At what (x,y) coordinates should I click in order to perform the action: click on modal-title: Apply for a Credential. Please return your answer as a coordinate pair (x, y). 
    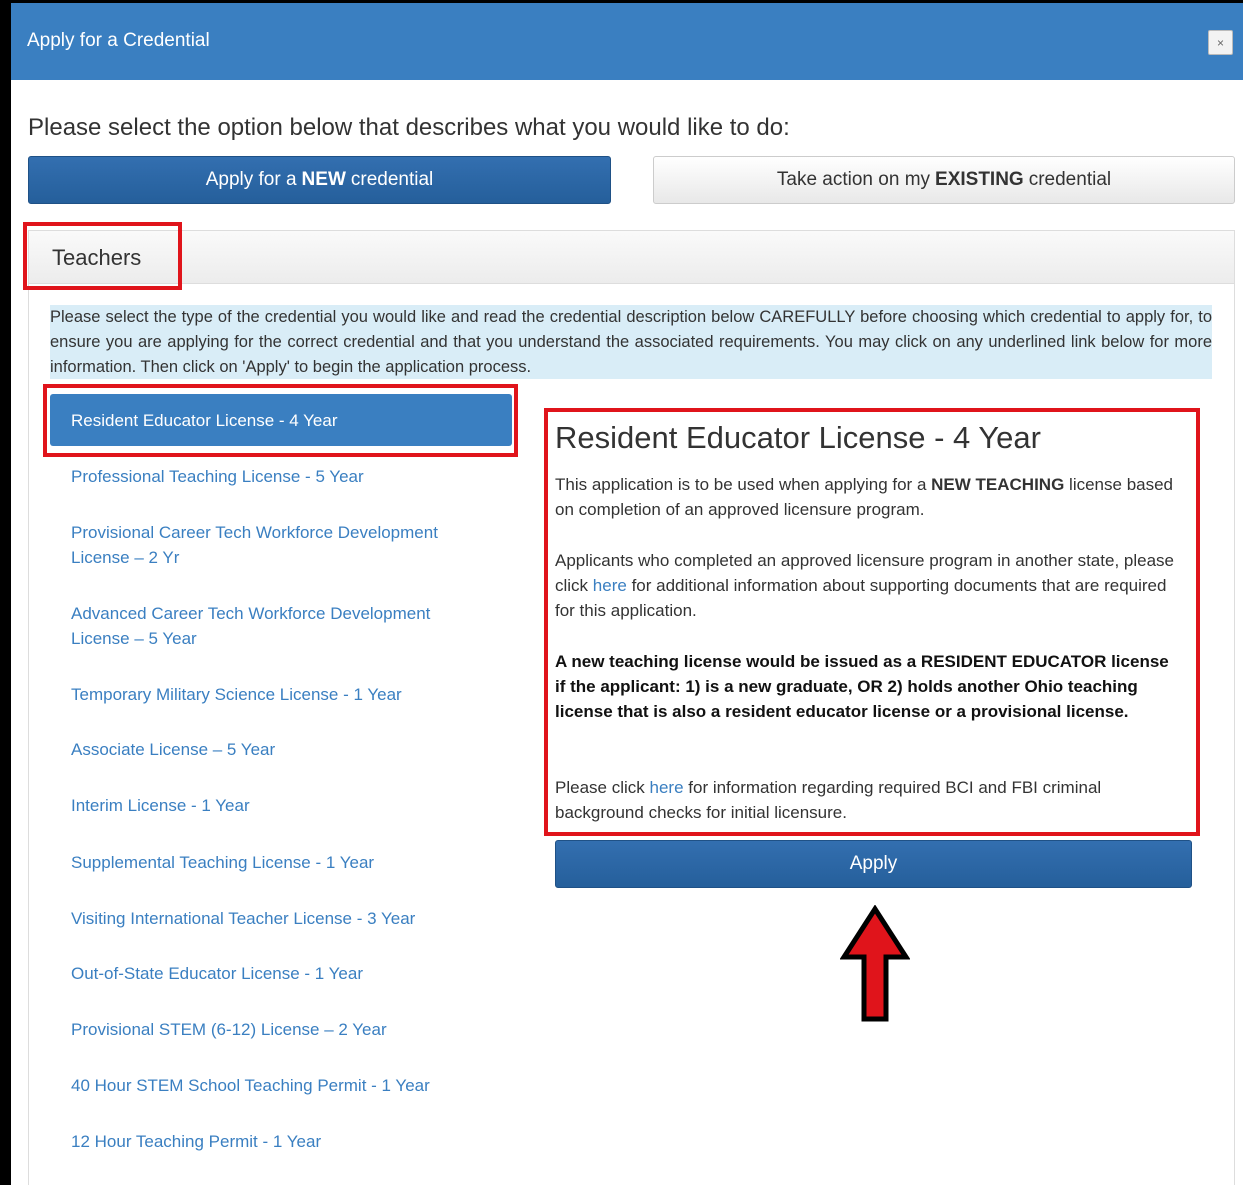
    Looking at the image, I should click on (118, 40).